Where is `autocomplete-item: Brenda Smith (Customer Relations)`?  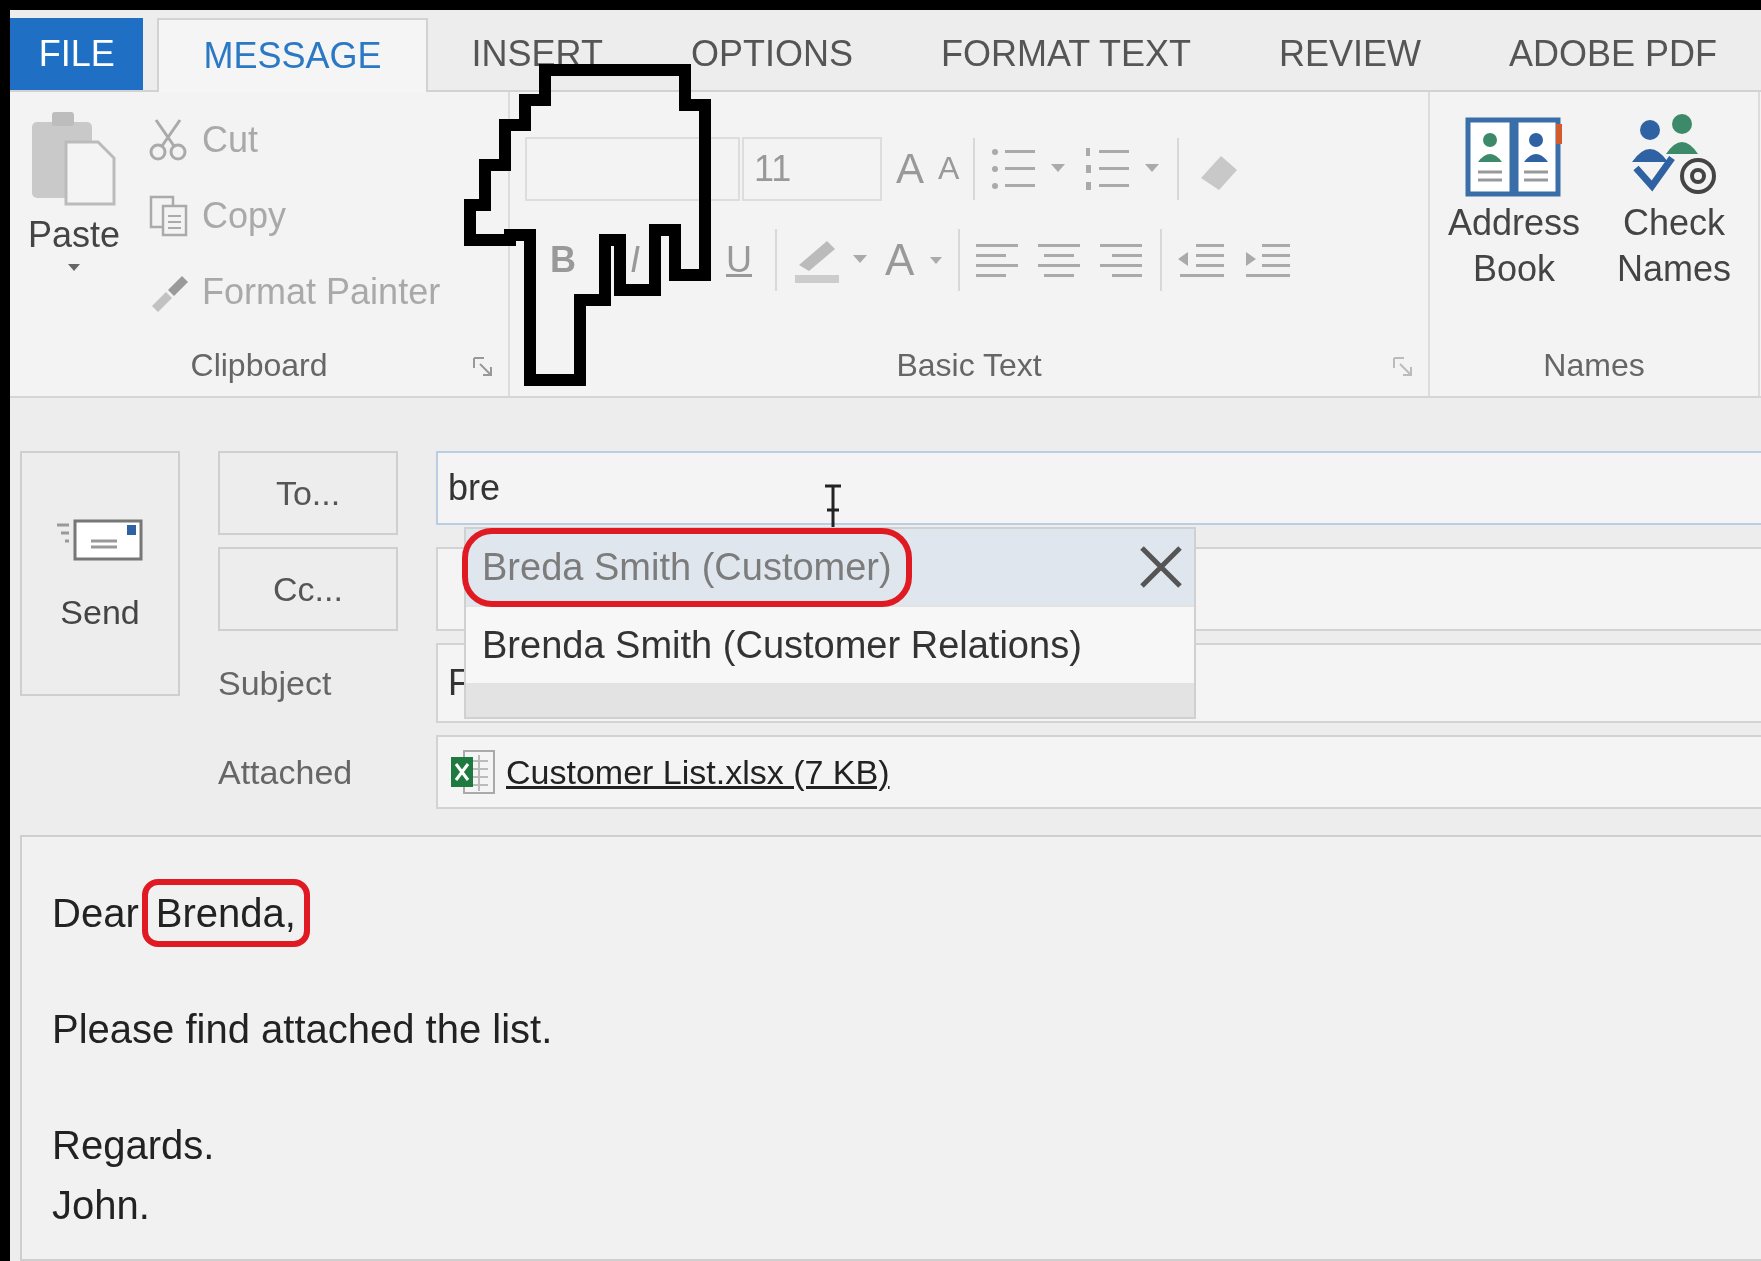
autocomplete-item: Brenda Smith (Customer Relations) is located at coordinates (830, 645).